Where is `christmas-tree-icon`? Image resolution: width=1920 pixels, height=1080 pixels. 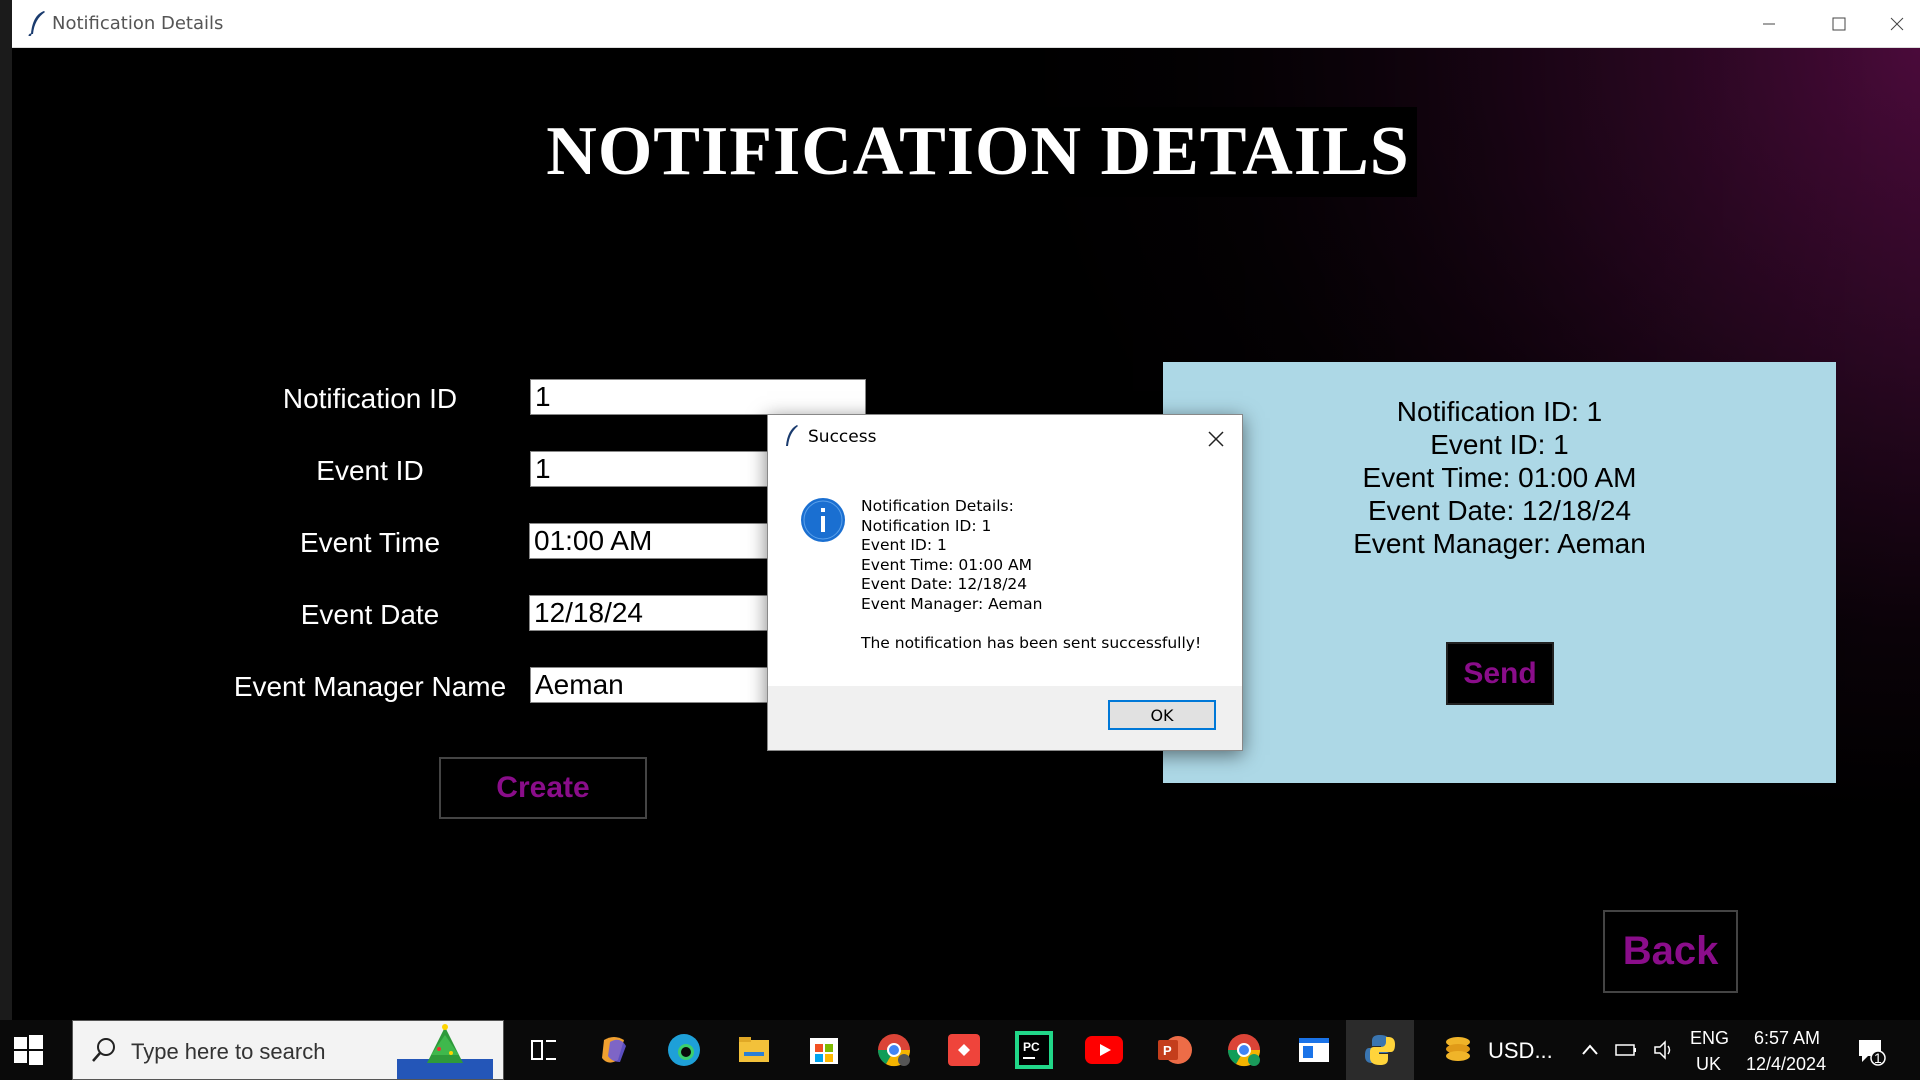 christmas-tree-icon is located at coordinates (445, 1051).